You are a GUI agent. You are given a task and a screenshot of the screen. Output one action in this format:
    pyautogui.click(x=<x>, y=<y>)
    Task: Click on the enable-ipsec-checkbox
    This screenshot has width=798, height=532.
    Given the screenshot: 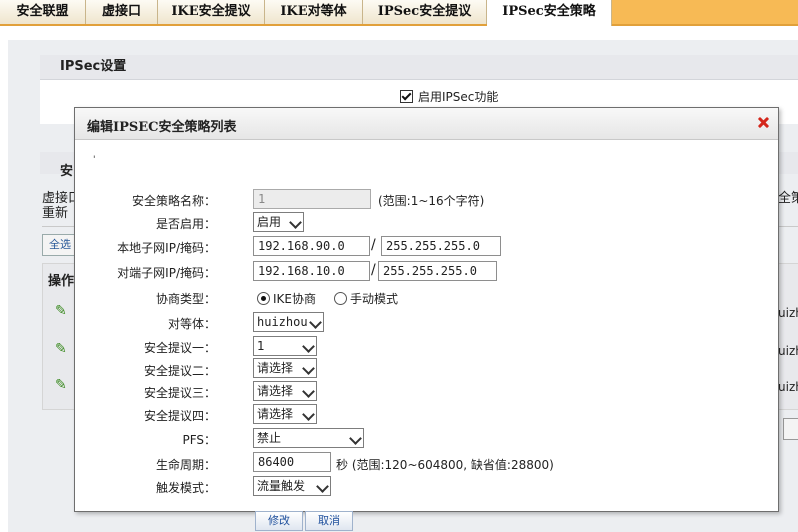 What is the action you would take?
    pyautogui.click(x=406, y=96)
    